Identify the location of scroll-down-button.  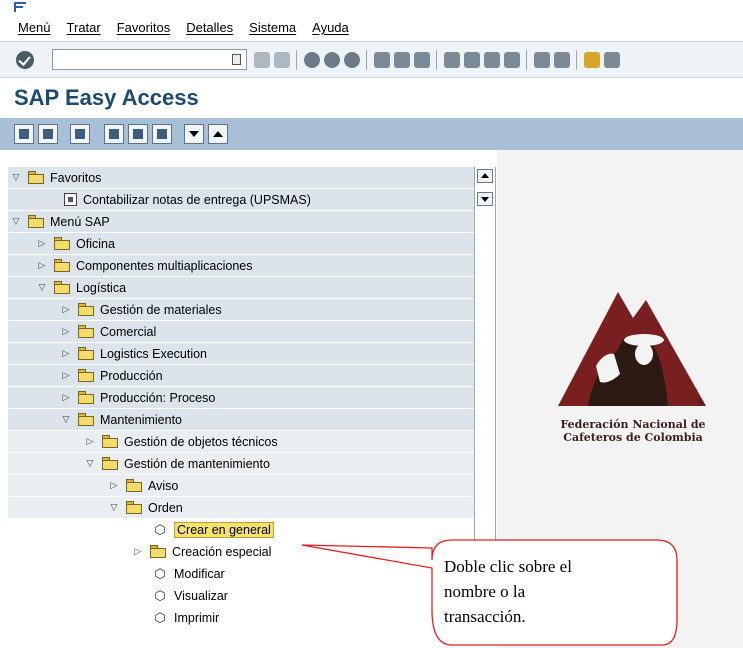
(485, 199).